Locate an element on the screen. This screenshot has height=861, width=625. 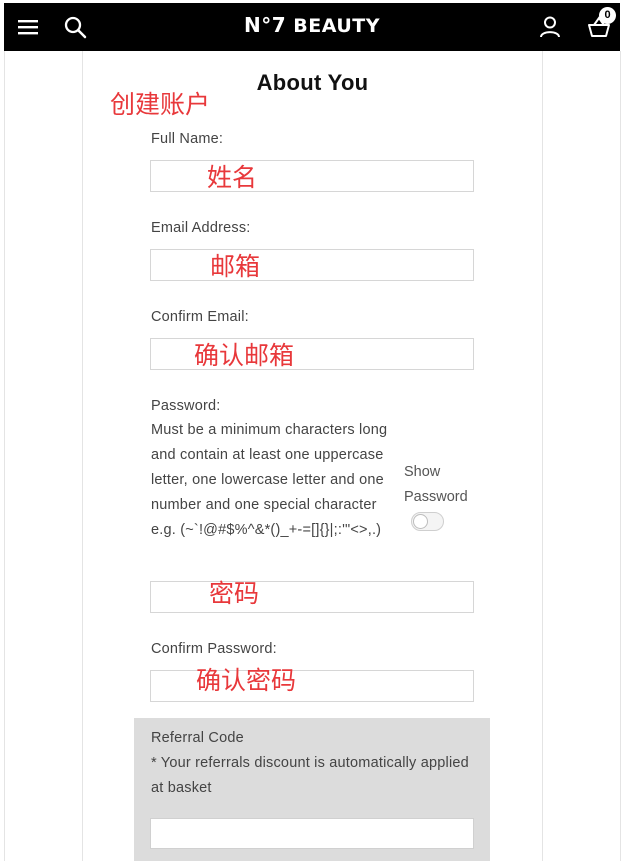
content-border-right is located at coordinates (542, 456).